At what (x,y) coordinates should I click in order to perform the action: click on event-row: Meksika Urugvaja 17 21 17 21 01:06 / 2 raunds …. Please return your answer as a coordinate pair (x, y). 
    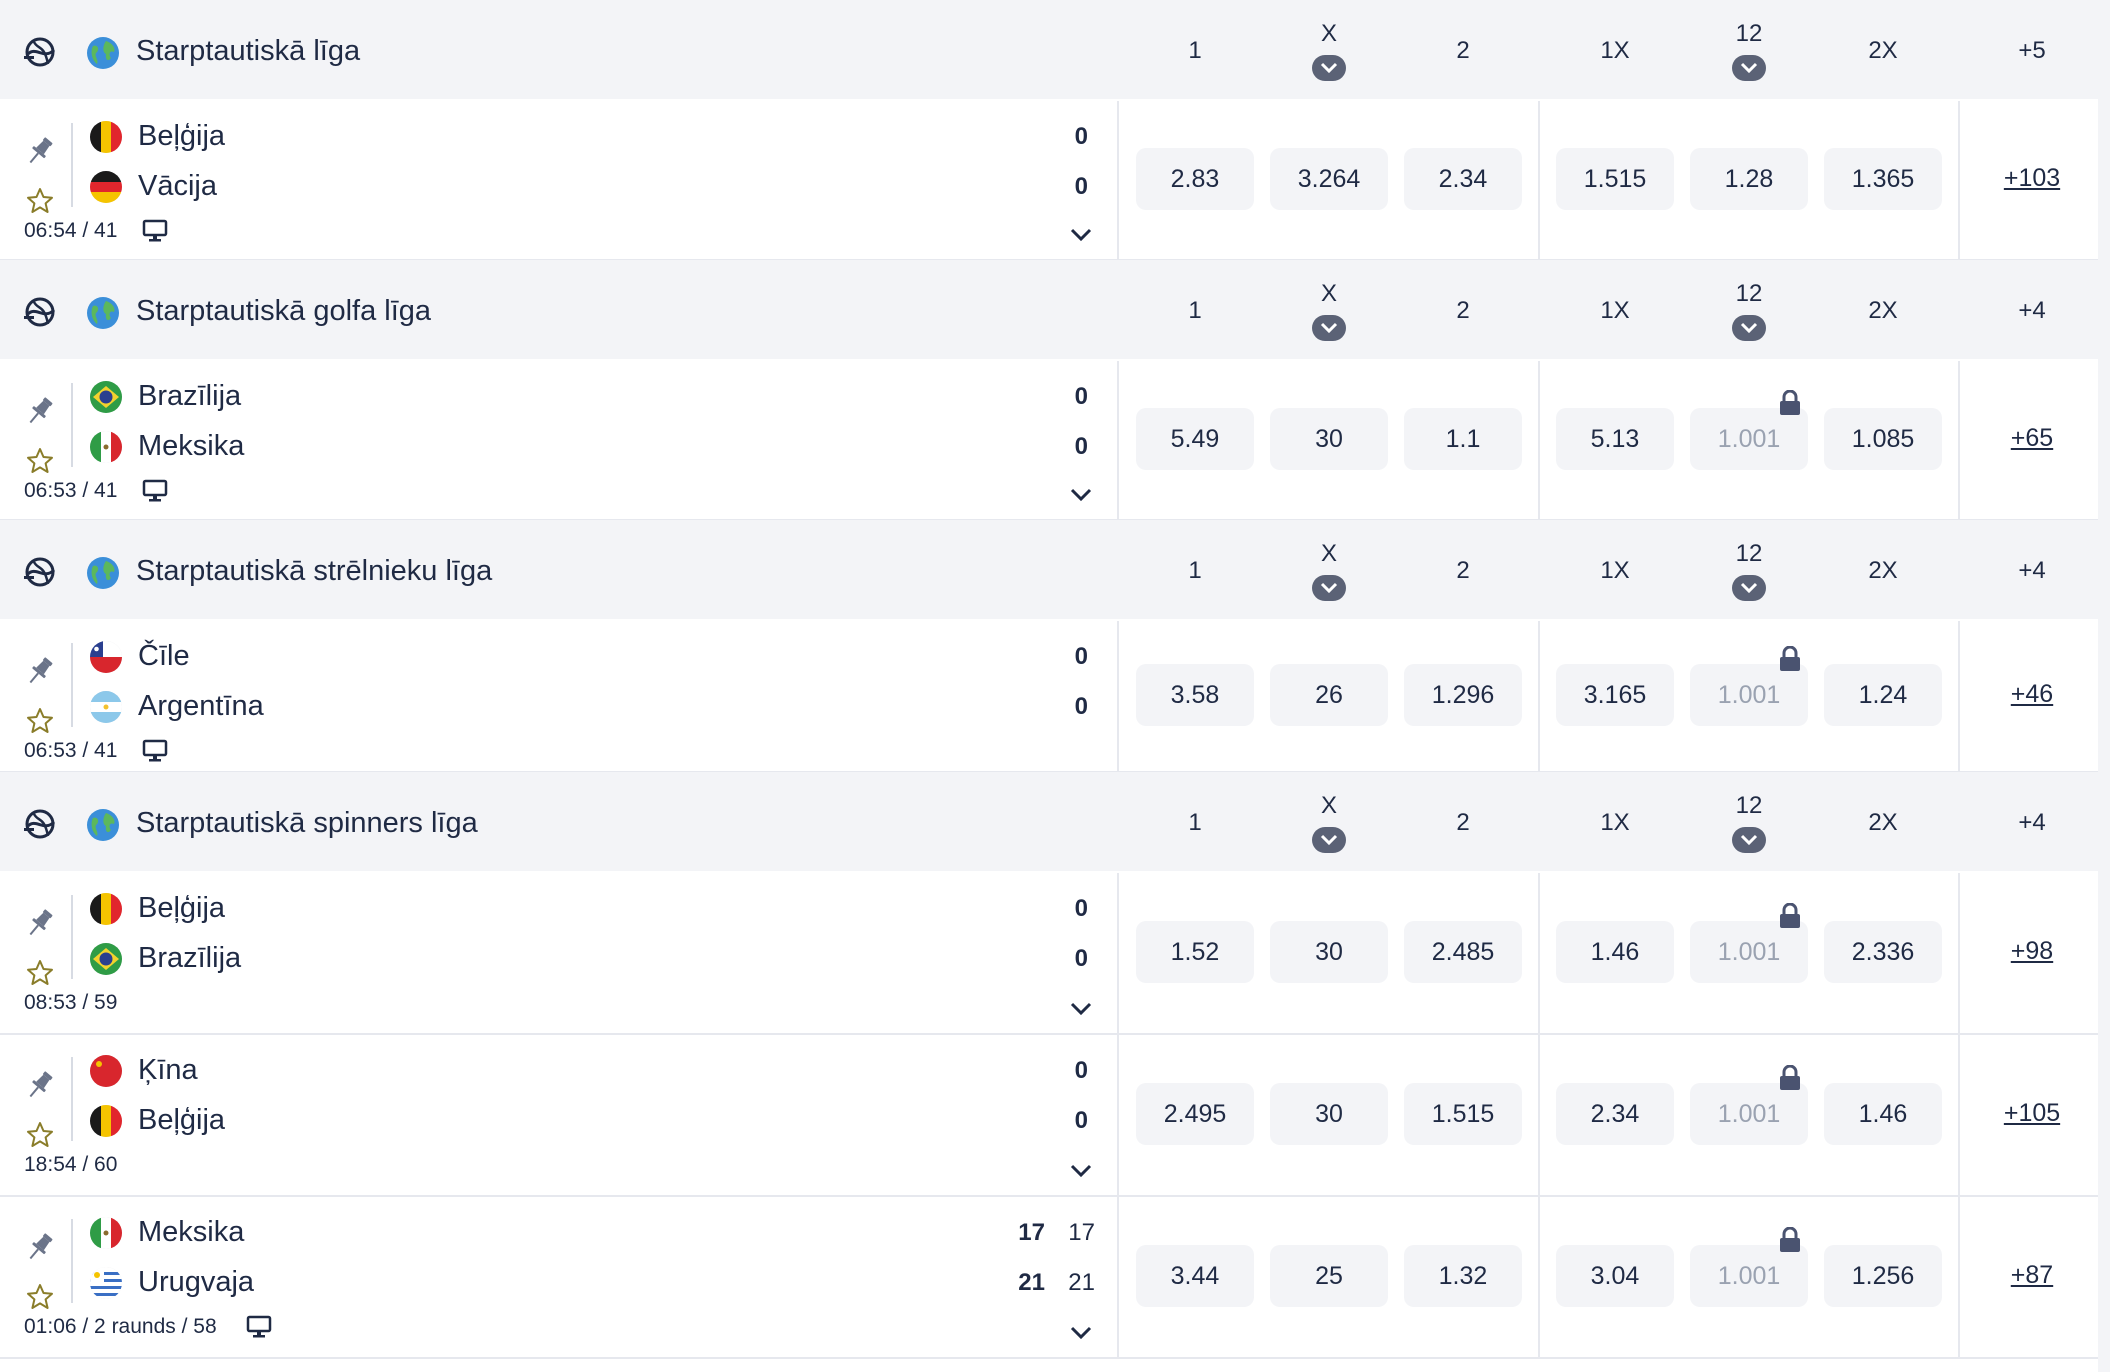
    Looking at the image, I should click on (1049, 1278).